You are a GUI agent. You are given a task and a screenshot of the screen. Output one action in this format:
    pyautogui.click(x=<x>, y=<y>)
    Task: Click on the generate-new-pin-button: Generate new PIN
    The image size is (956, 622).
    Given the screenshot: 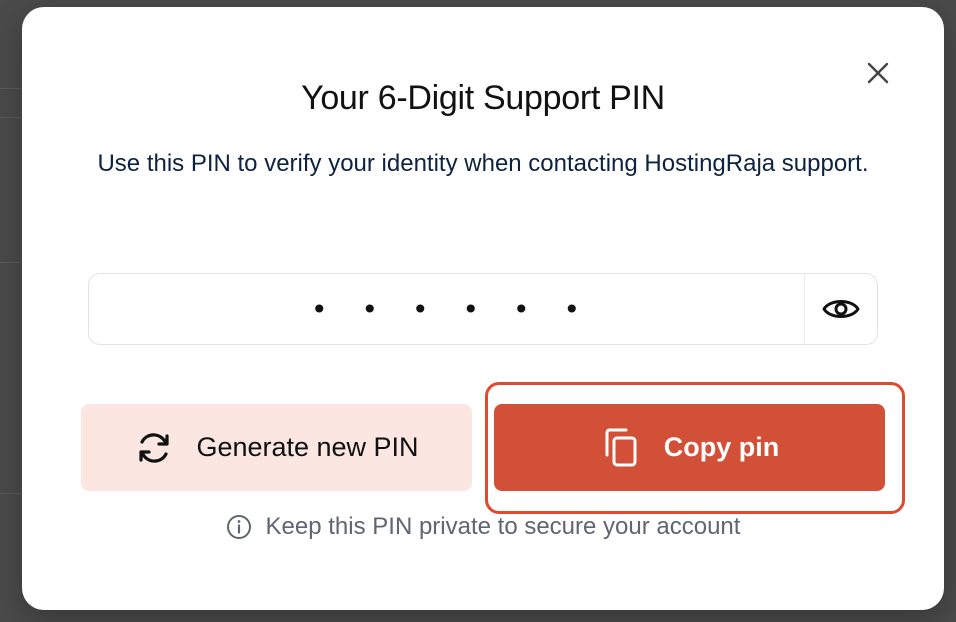 What is the action you would take?
    pyautogui.click(x=276, y=447)
    